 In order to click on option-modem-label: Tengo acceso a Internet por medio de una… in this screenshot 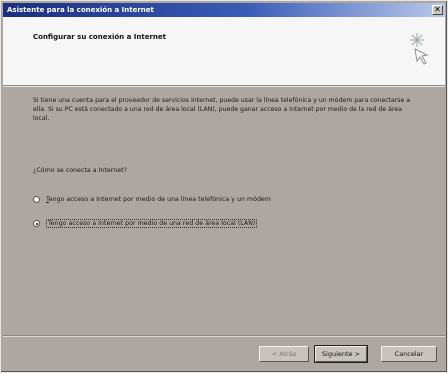, I will do `click(158, 199)`.